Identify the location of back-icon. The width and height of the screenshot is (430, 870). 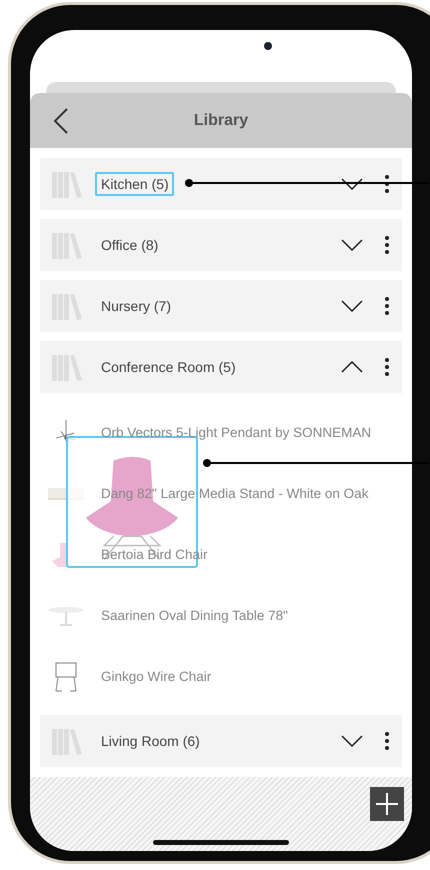
(61, 121).